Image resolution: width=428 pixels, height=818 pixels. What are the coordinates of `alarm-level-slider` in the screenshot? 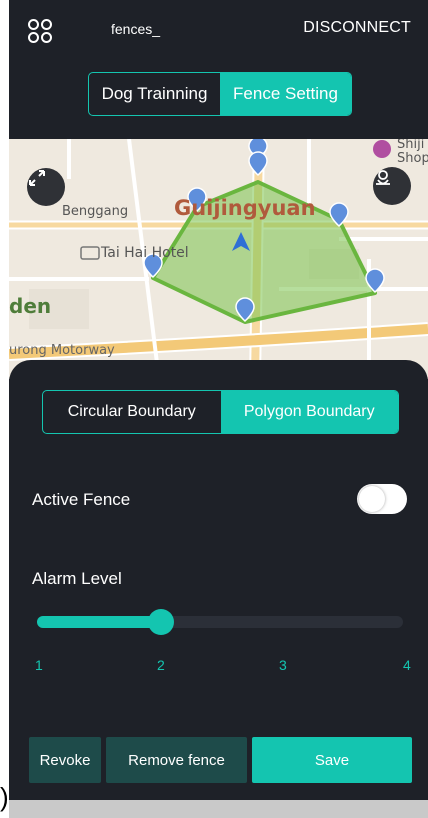 It's located at (220, 622).